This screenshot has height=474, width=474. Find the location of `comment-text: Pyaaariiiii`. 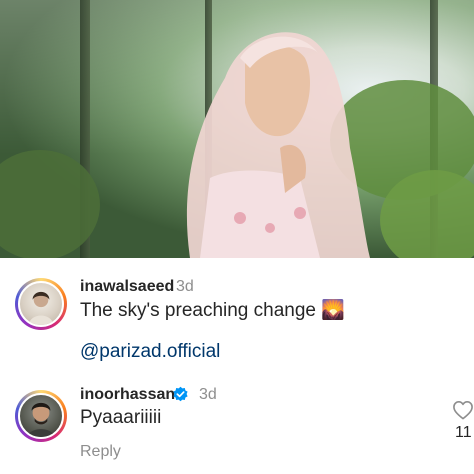

comment-text: Pyaaariiiii is located at coordinates (121, 417).